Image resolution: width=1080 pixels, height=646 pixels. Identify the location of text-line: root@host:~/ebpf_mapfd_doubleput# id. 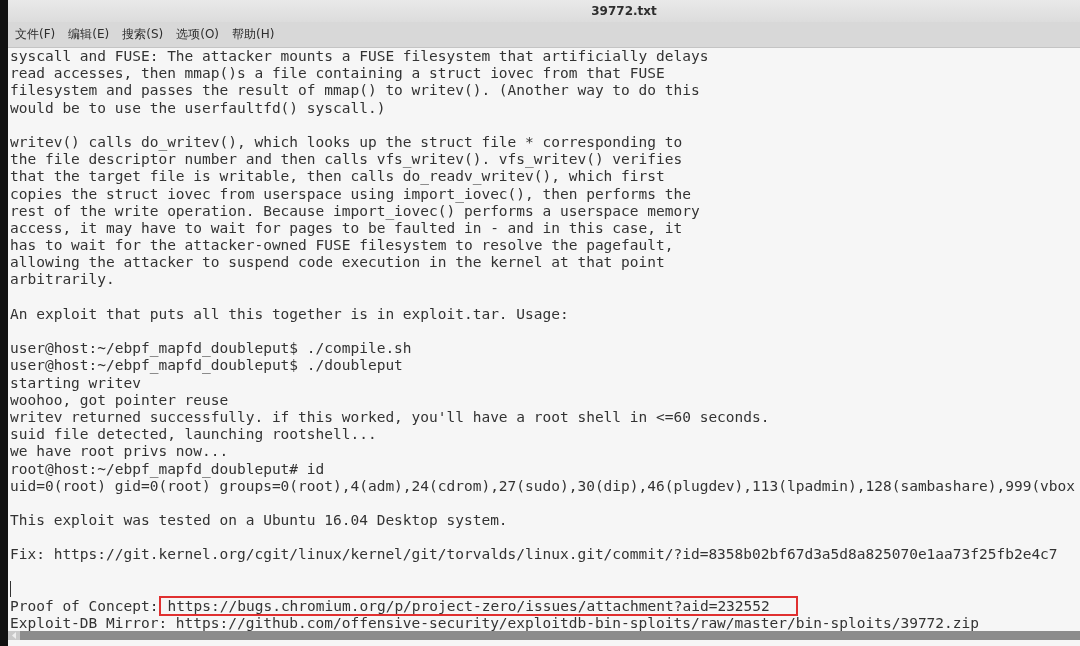
(167, 468).